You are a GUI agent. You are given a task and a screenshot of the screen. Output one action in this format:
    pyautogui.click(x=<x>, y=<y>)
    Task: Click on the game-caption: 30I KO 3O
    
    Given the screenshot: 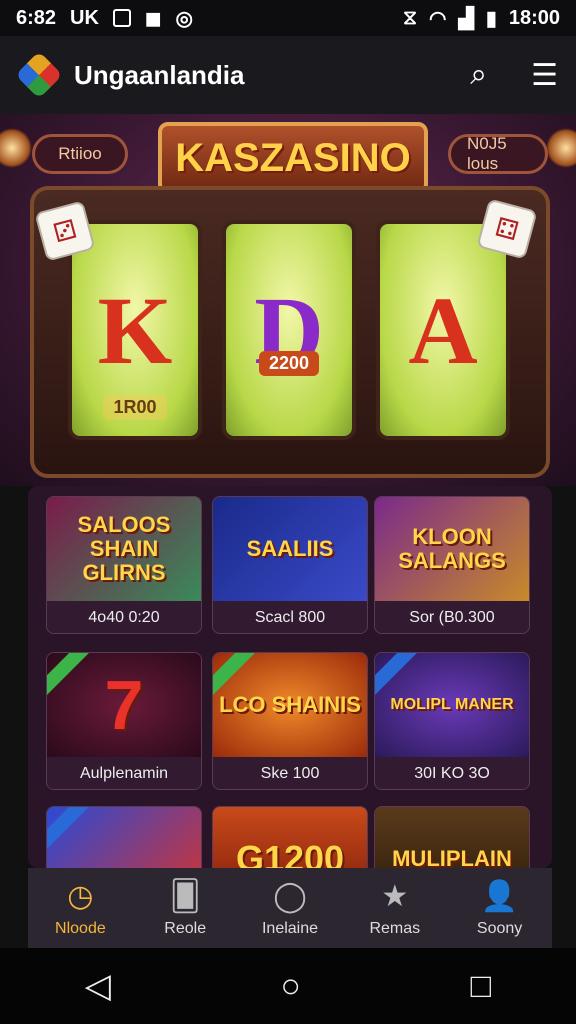 What is the action you would take?
    pyautogui.click(x=452, y=773)
    